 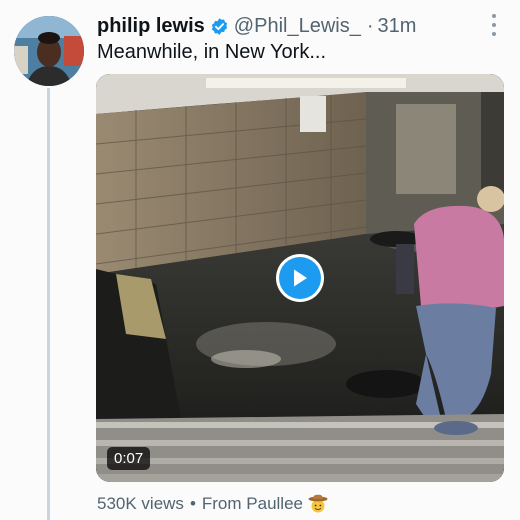 I want to click on video-duration: 0:07, so click(x=129, y=458).